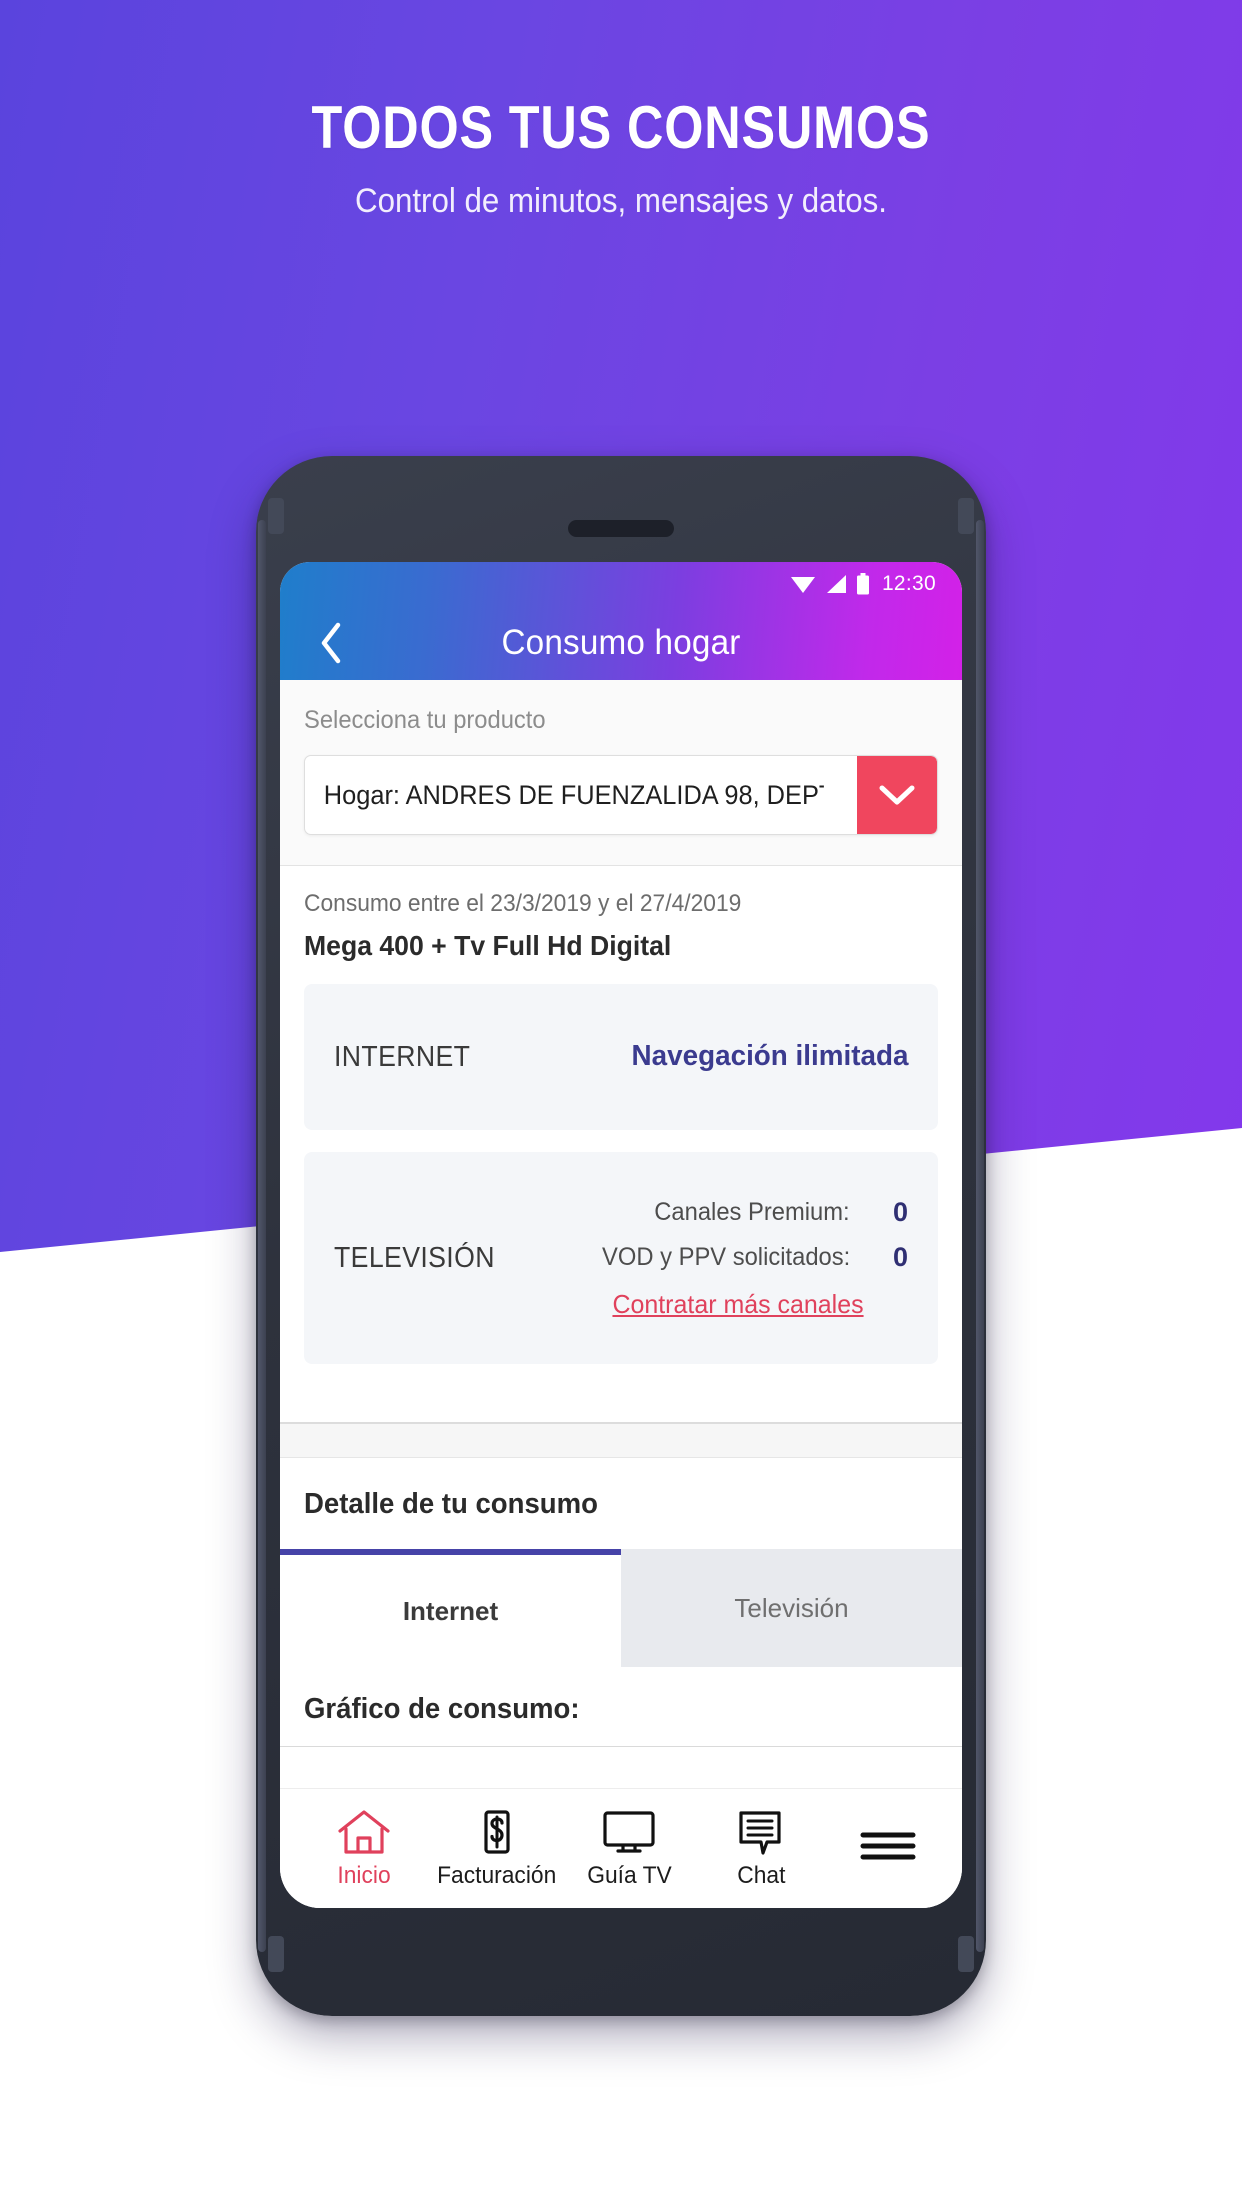  Describe the element at coordinates (364, 1875) in the screenshot. I see `nav-label: Inicio` at that location.